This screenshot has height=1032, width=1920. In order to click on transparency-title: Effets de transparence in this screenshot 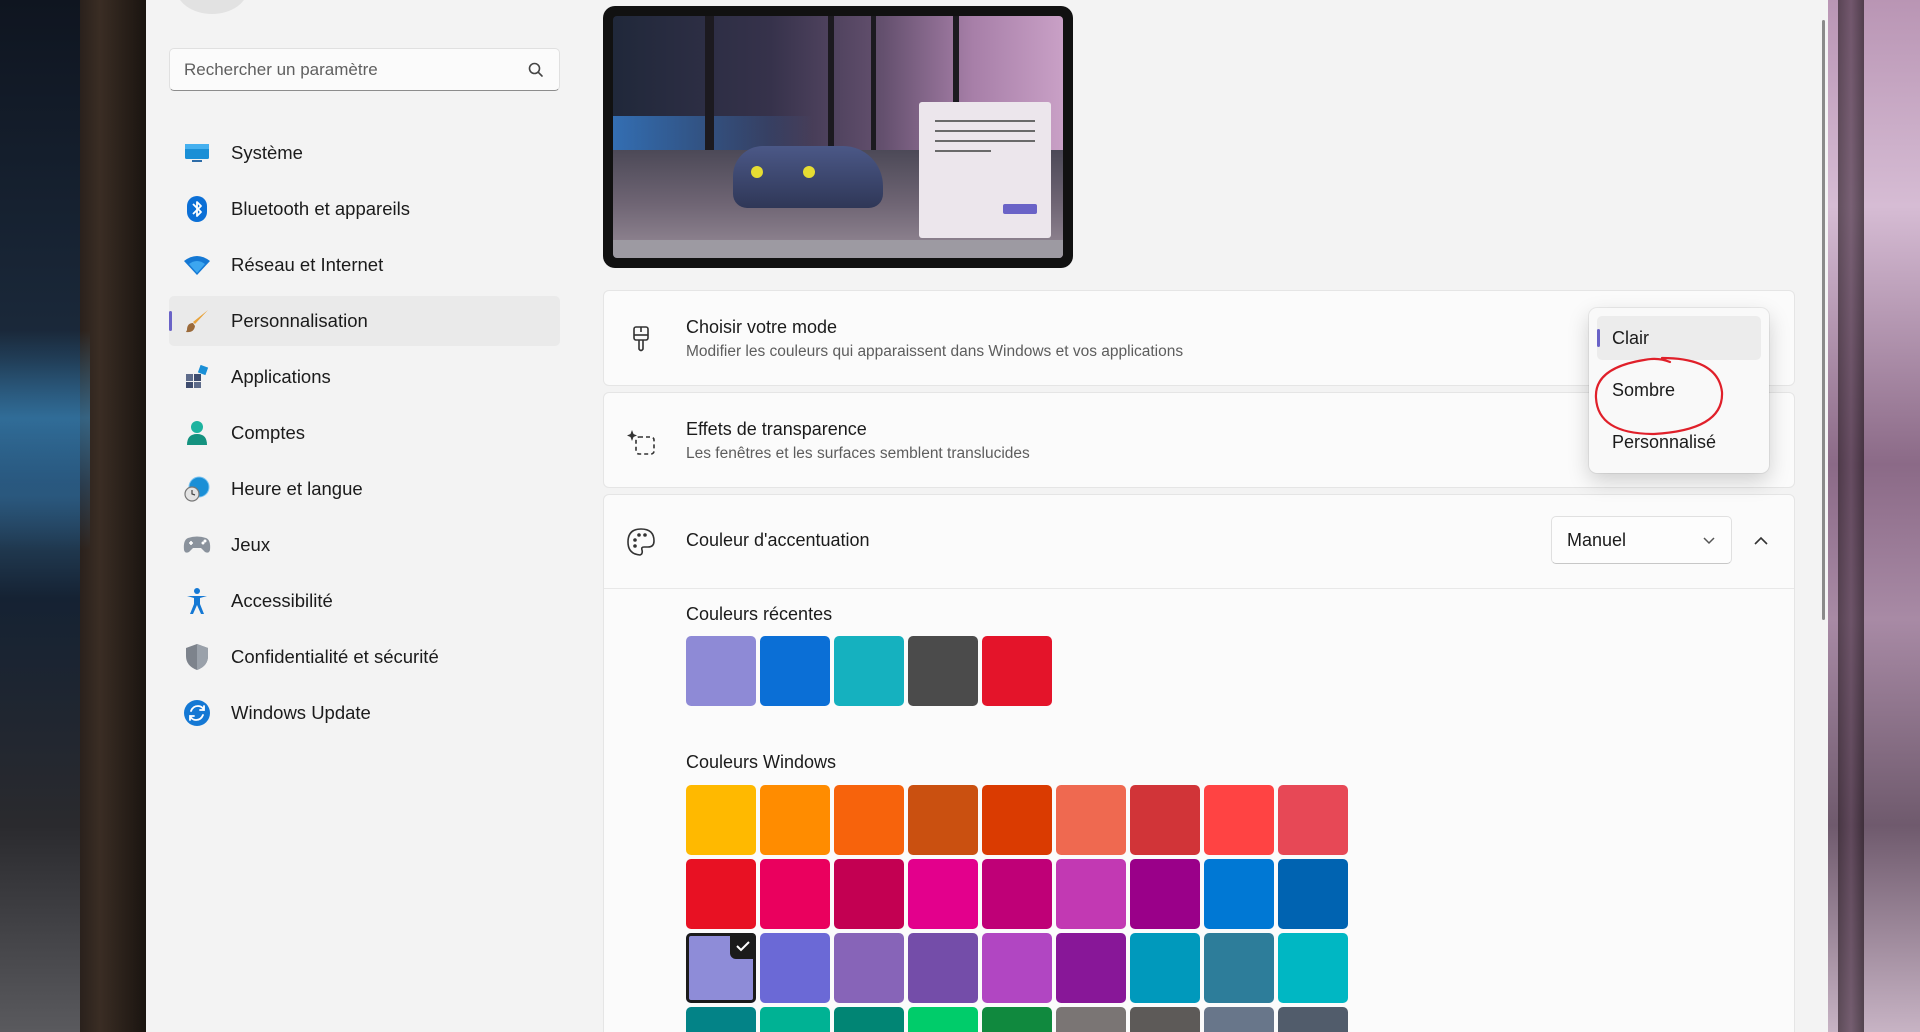, I will do `click(776, 429)`.